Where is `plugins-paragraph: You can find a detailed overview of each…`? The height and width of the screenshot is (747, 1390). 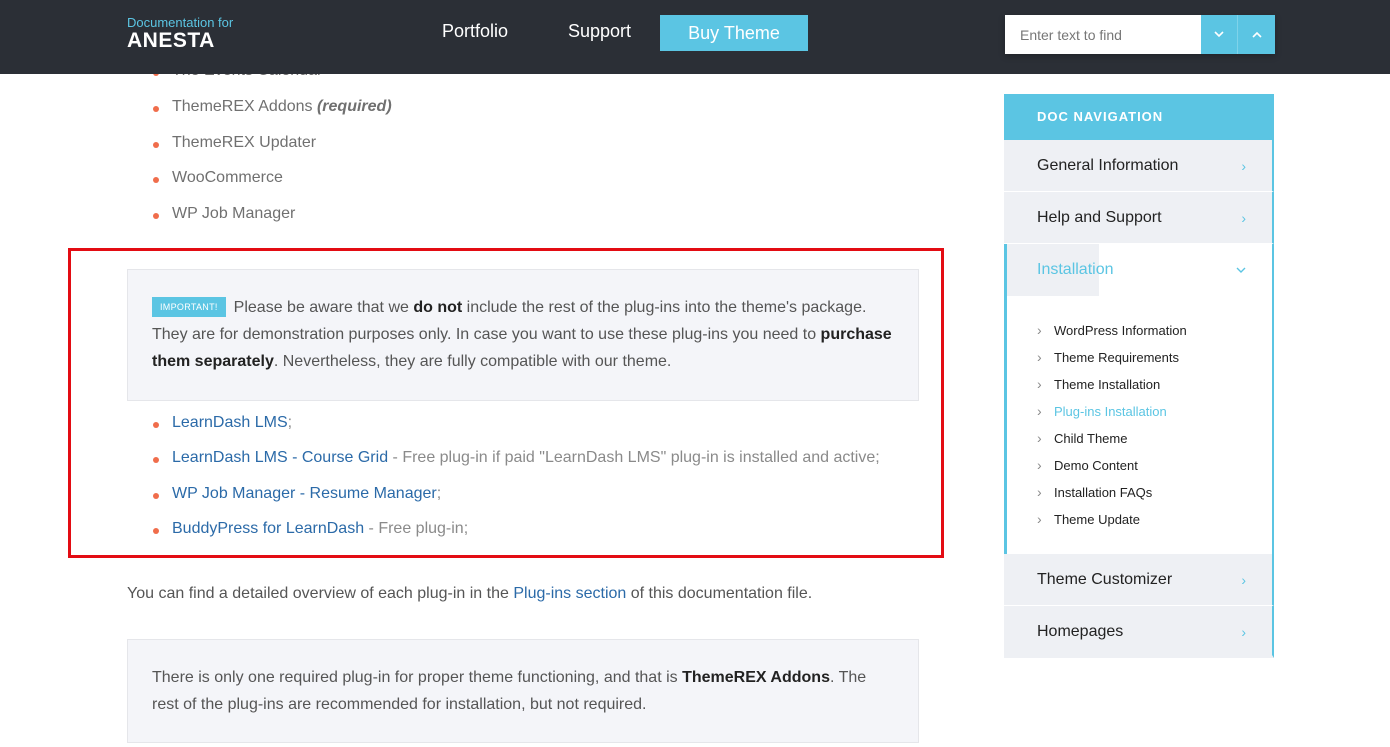 plugins-paragraph: You can find a detailed overview of each… is located at coordinates (470, 593).